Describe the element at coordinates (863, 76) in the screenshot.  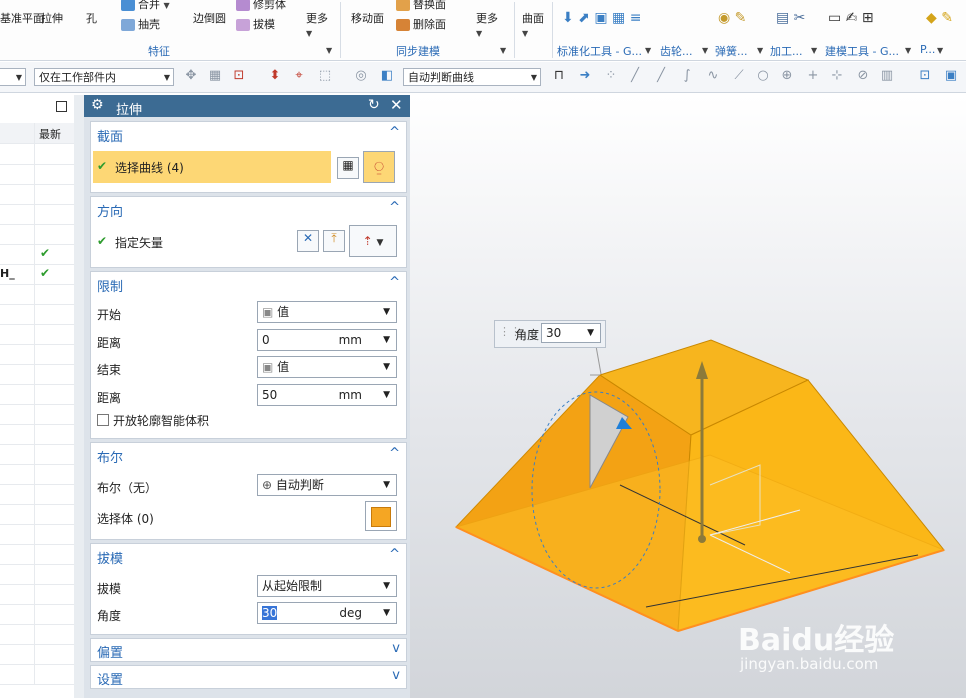
I see `tangent2-icon: ⊘` at that location.